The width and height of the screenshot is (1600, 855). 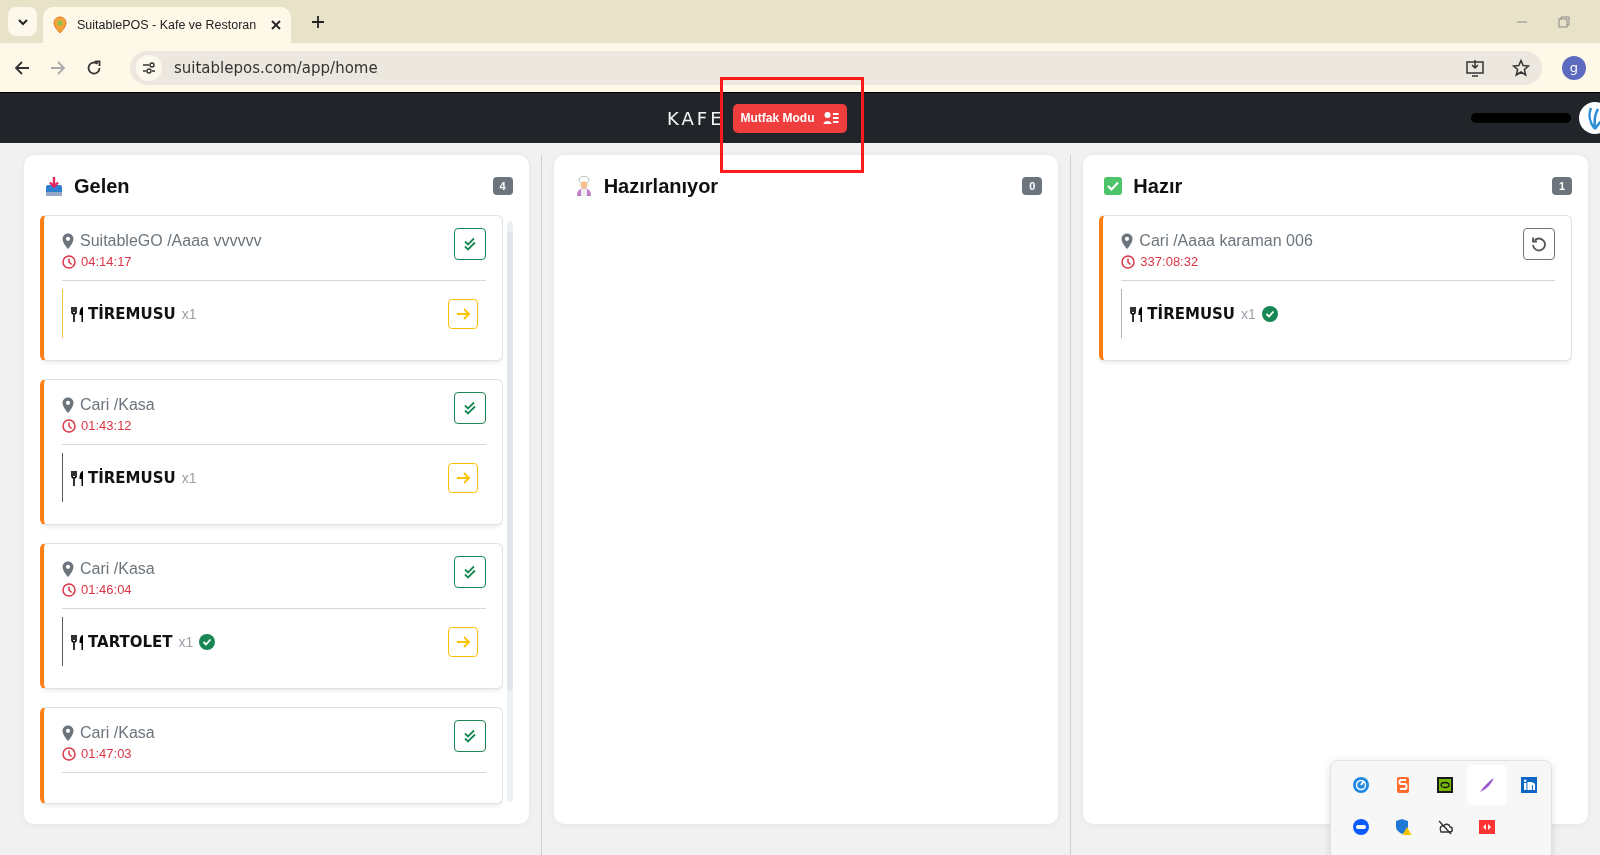 What do you see at coordinates (54, 186) in the screenshot?
I see `inbox-tray-icon` at bounding box center [54, 186].